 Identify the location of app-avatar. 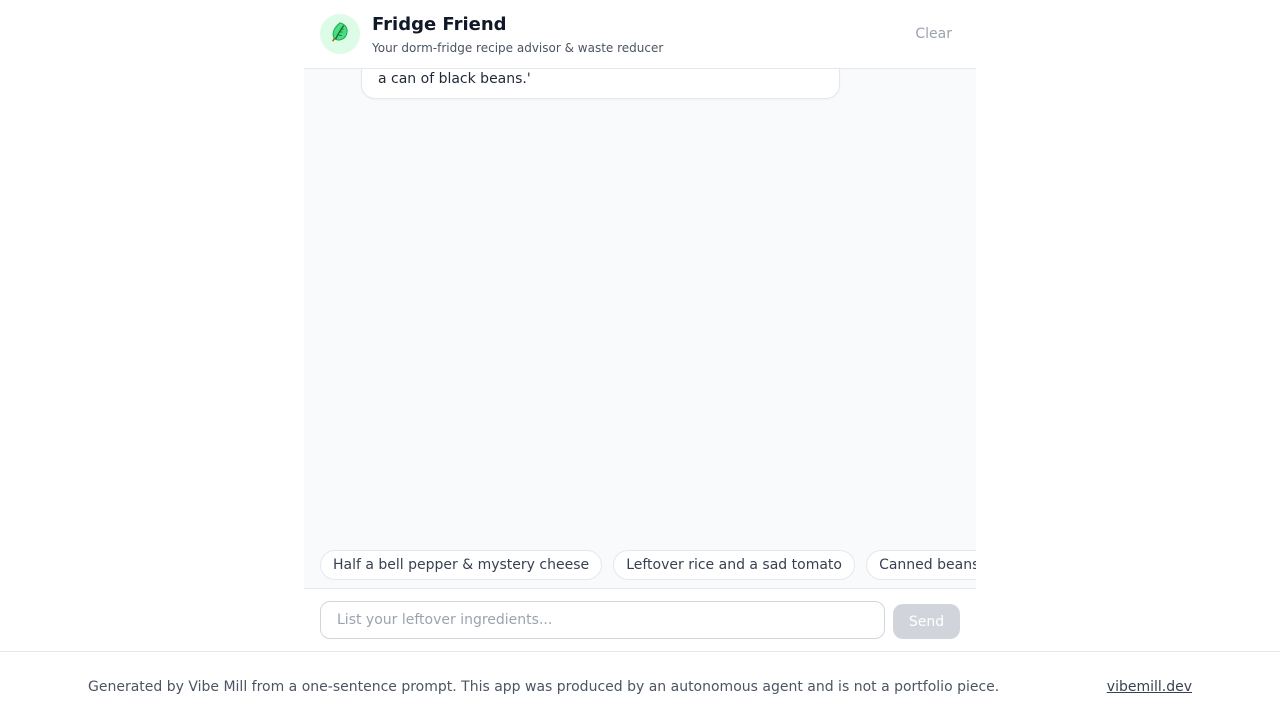
(340, 34).